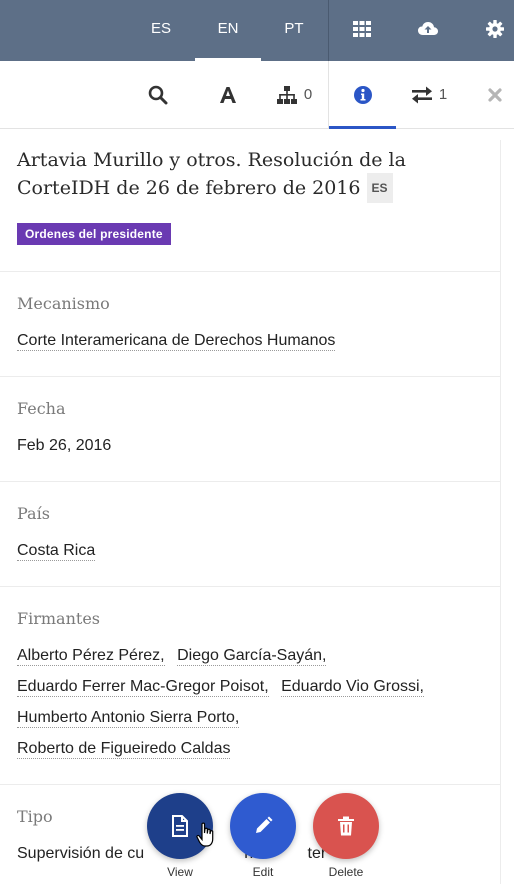 The image size is (514, 889). Describe the element at coordinates (328, 30) in the screenshot. I see `topbar-divider` at that location.